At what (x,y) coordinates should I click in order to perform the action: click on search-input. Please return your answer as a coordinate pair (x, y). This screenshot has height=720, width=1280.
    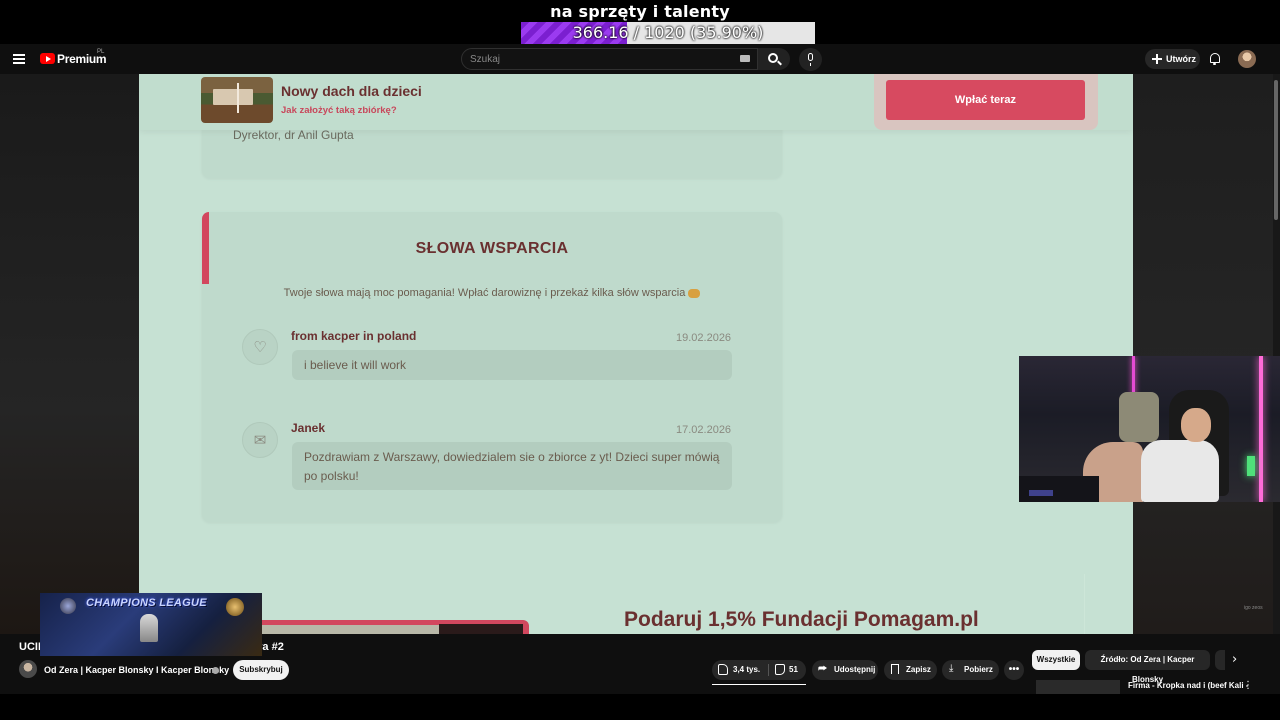
    Looking at the image, I should click on (609, 59).